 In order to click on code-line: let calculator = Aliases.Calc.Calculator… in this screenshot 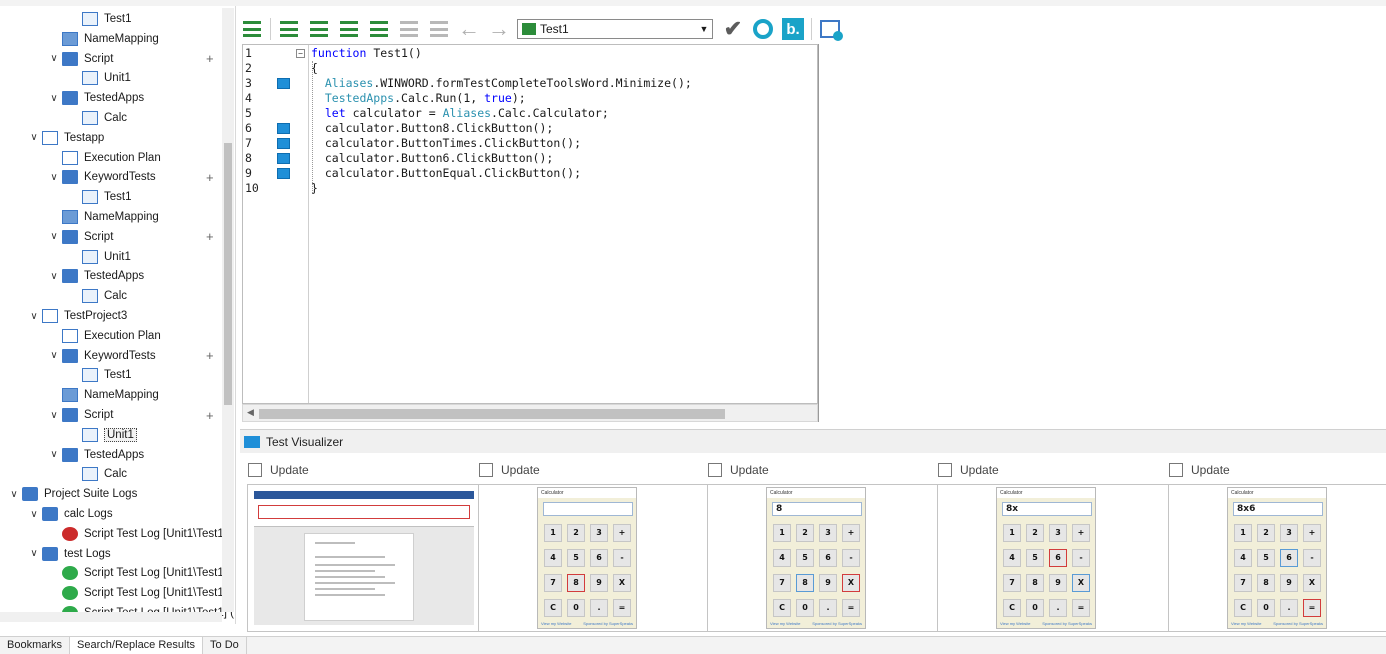, I will do `click(460, 113)`.